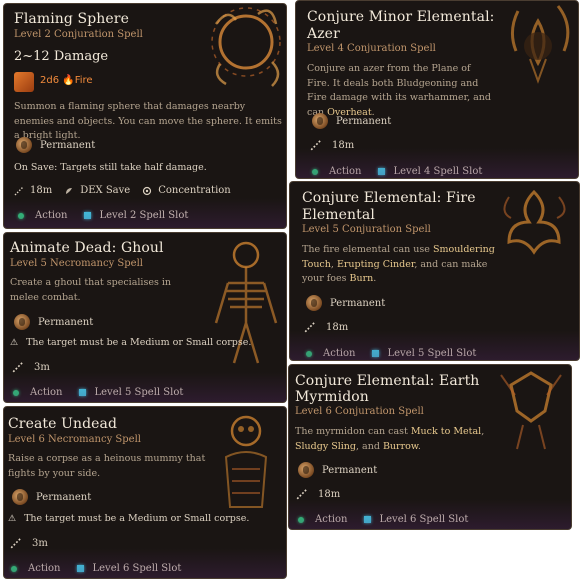  What do you see at coordinates (387, 381) in the screenshot?
I see `spell-title: Conjure Elemental: Earth` at bounding box center [387, 381].